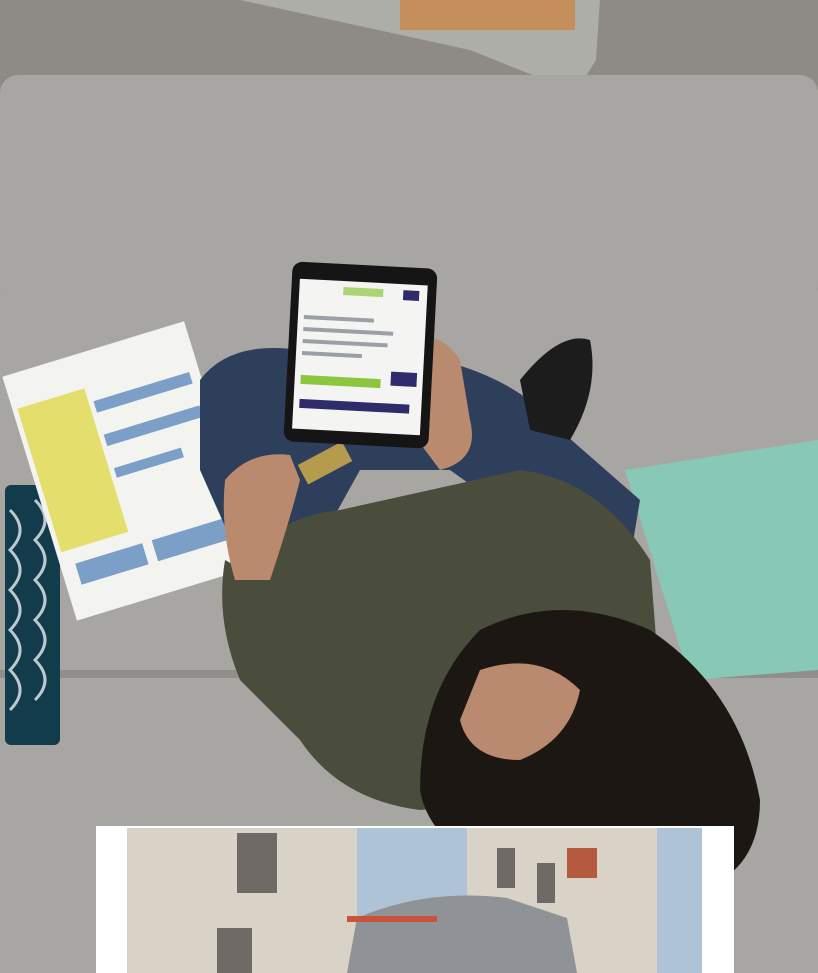  I want to click on truck-stripe, so click(392, 919).